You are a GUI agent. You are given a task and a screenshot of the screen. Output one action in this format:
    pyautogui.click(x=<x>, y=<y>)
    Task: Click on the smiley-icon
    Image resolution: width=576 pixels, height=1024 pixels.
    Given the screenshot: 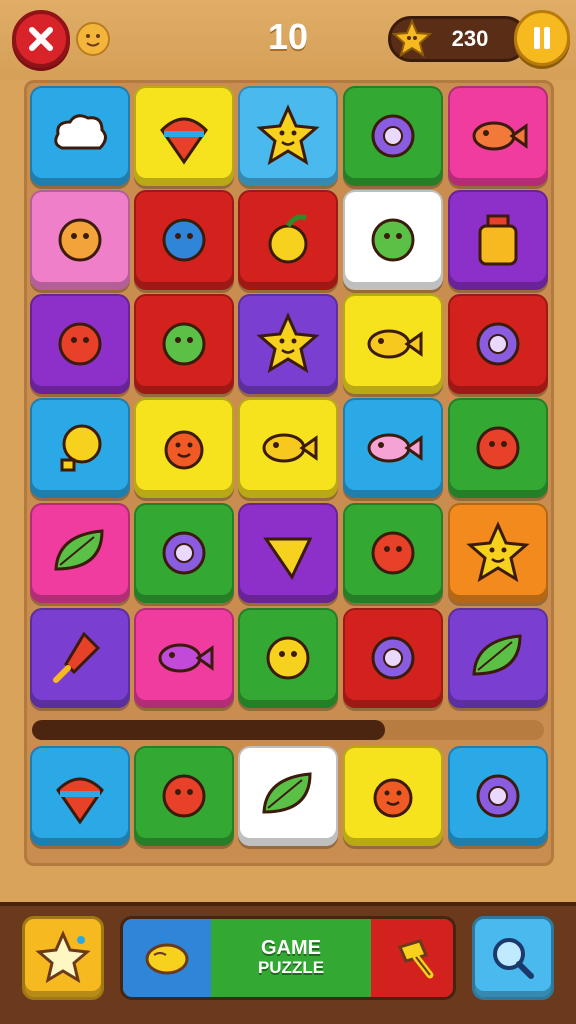 What is the action you would take?
    pyautogui.click(x=93, y=39)
    